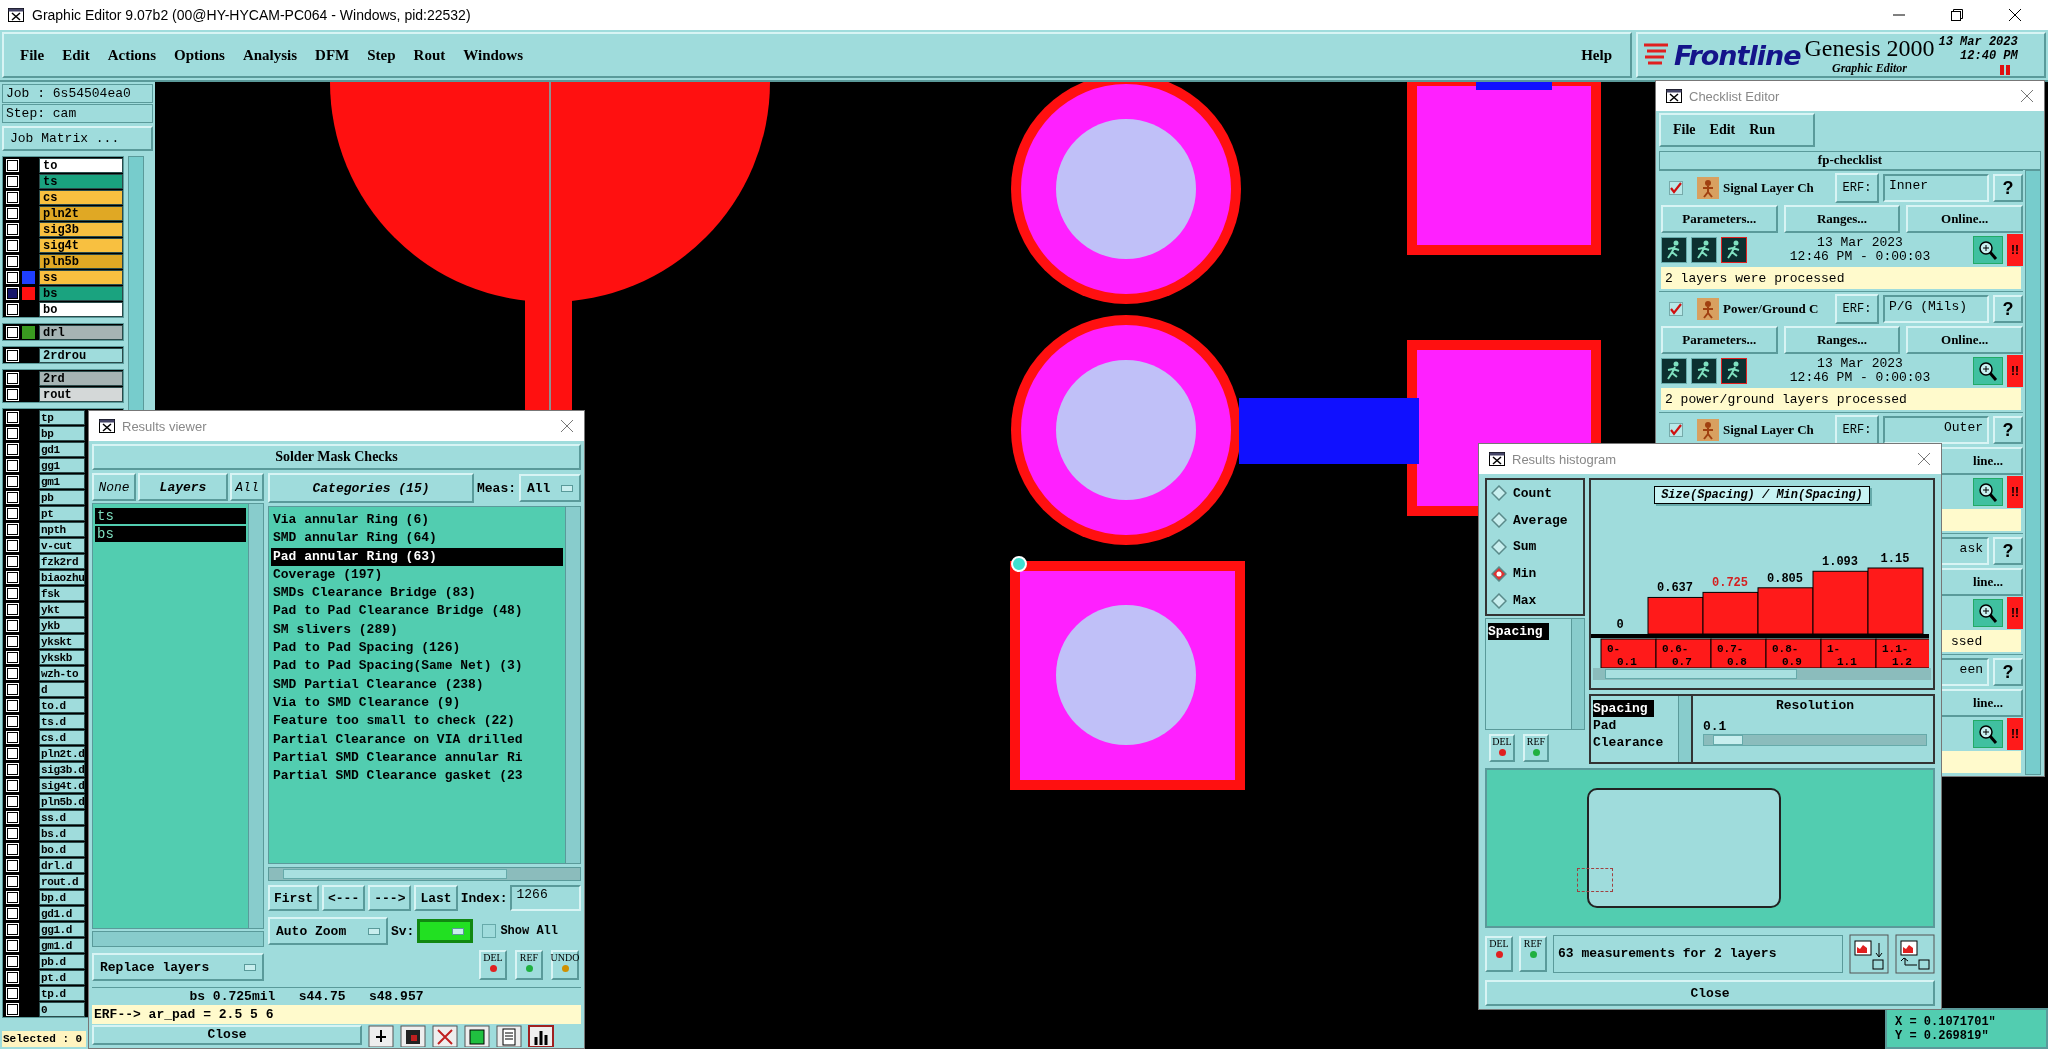  Describe the element at coordinates (199, 55) in the screenshot. I see `menu-item: Options` at that location.